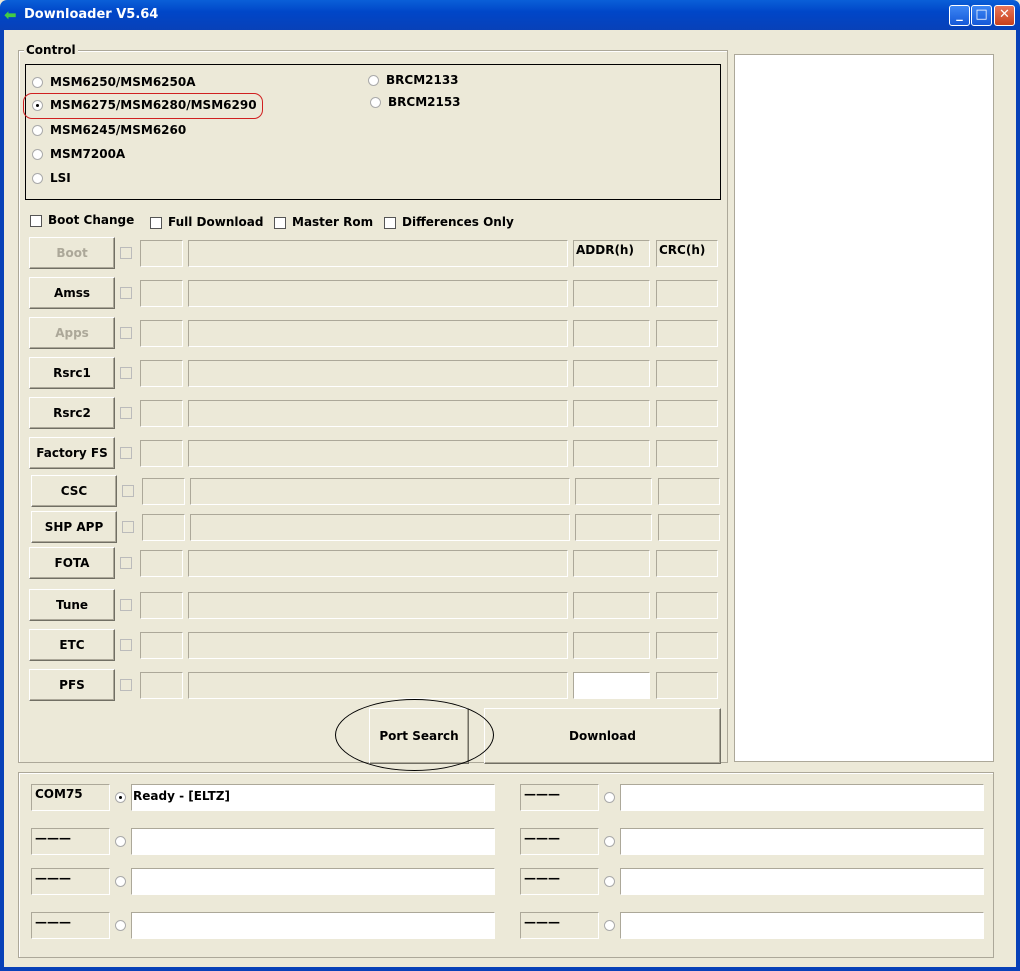 The width and height of the screenshot is (1020, 971). What do you see at coordinates (72, 333) in the screenshot?
I see `file-button-apps: Apps` at bounding box center [72, 333].